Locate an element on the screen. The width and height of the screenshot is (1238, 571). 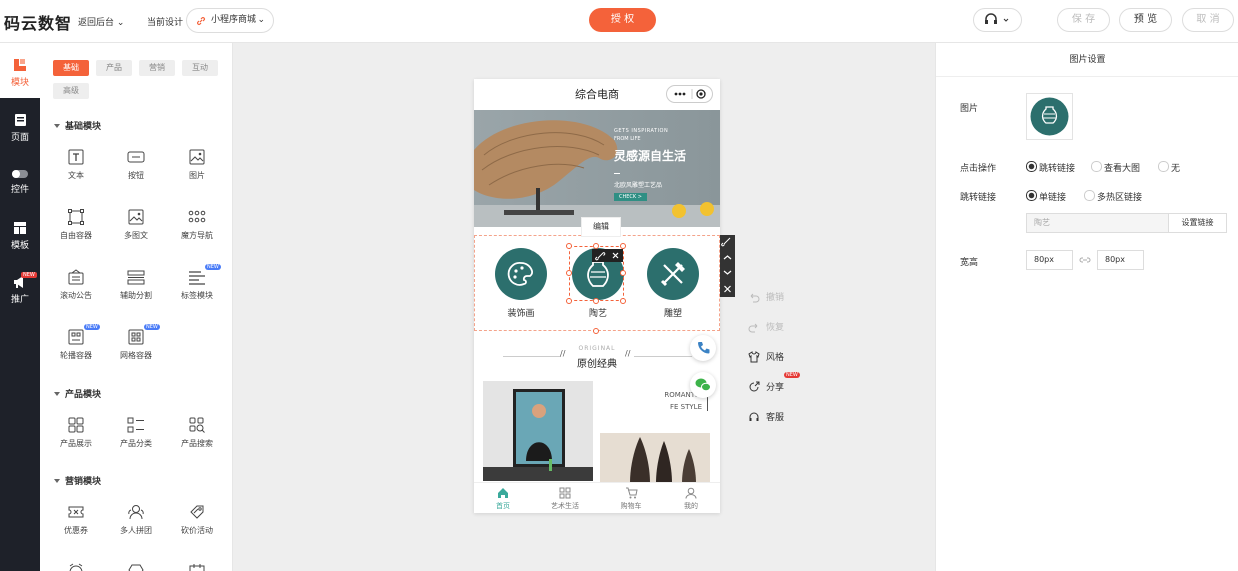
heading-chinese: 原创经典 is located at coordinates (597, 364).